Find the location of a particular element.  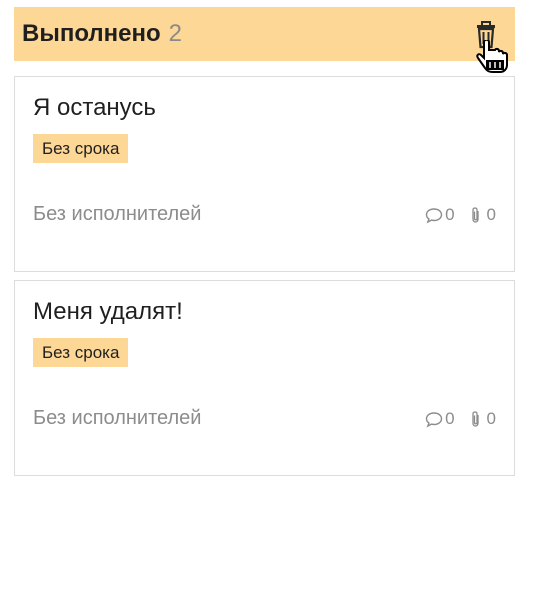

column-count: 2 is located at coordinates (175, 33).